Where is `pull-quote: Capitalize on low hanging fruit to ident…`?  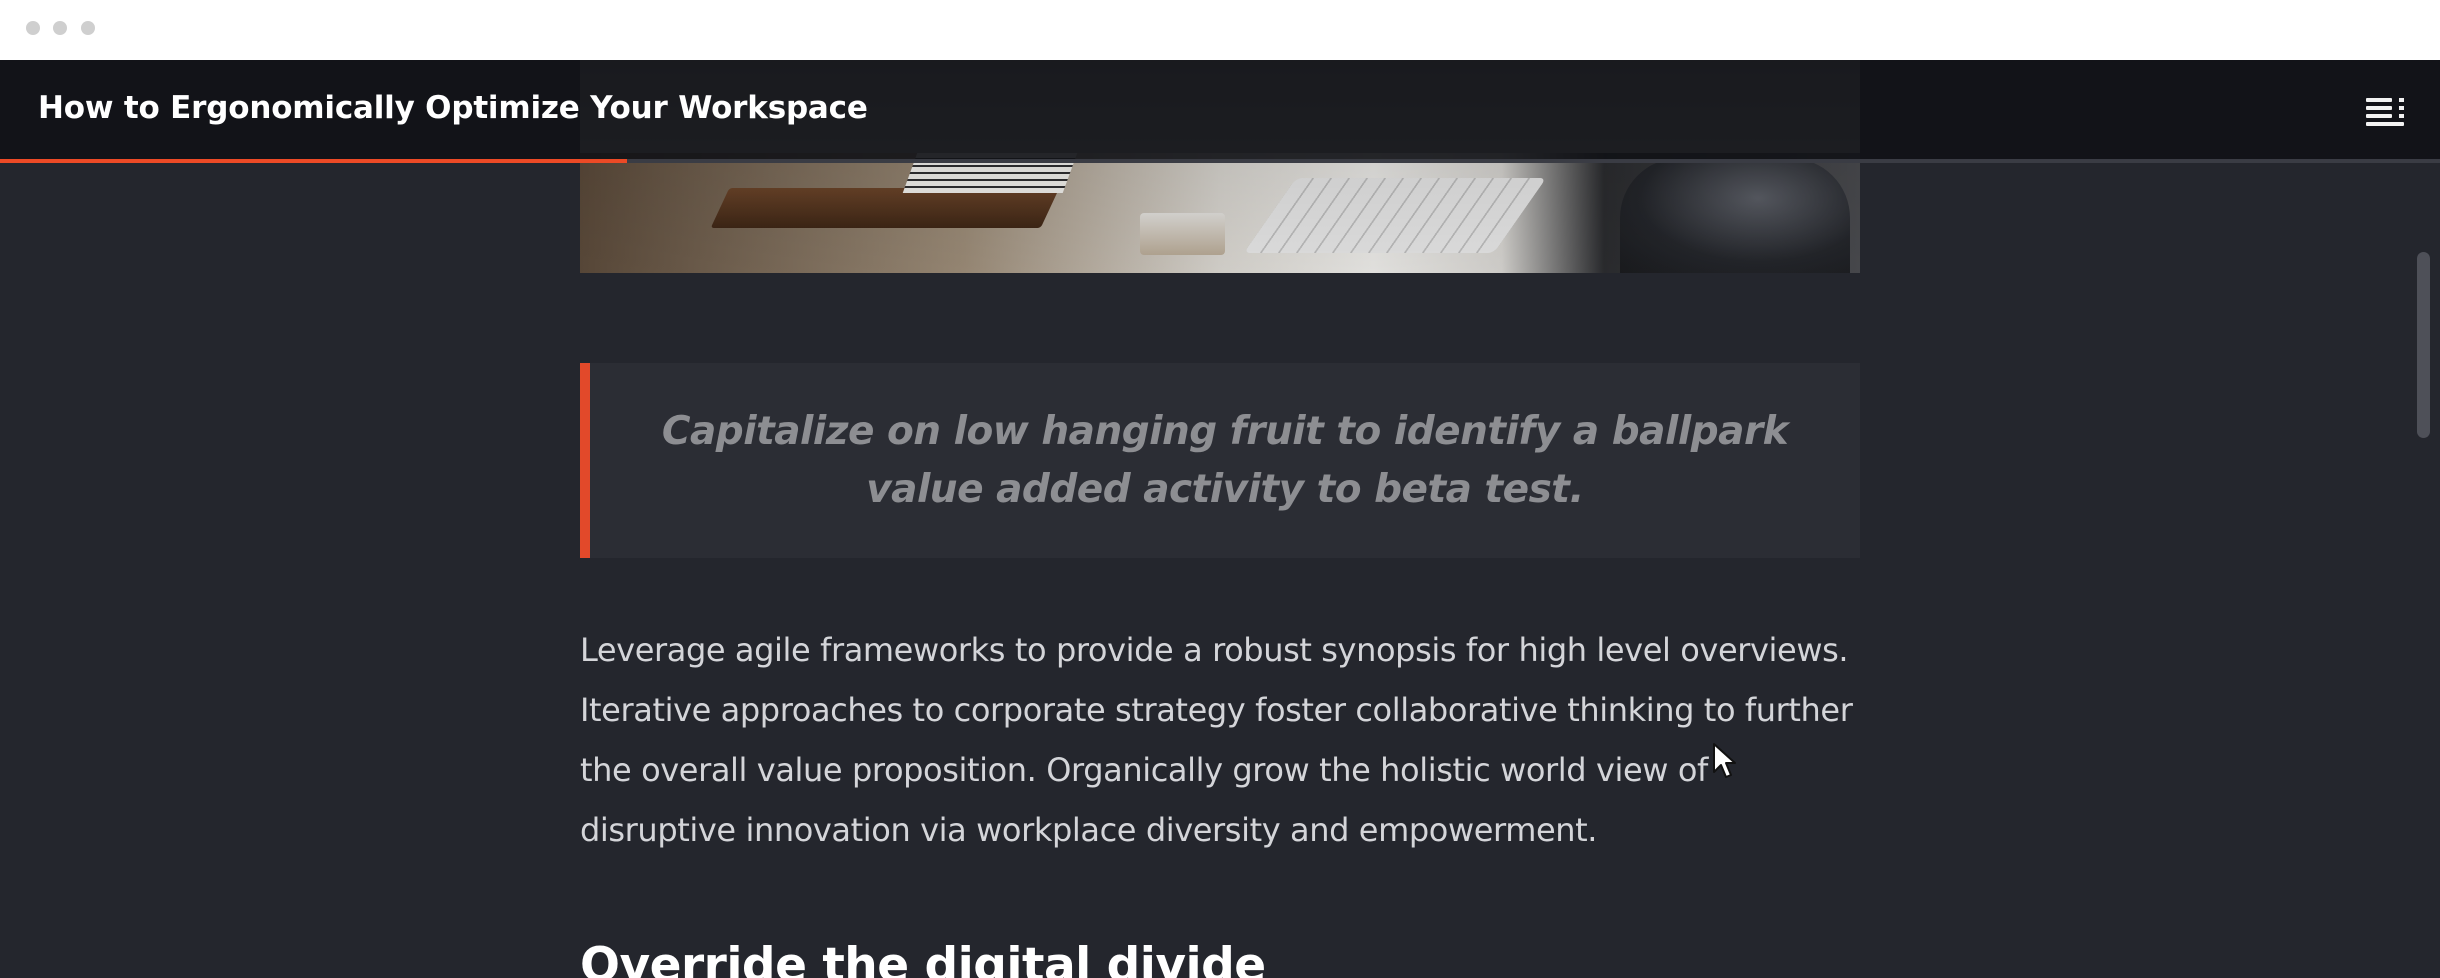 pull-quote: Capitalize on low hanging fruit to ident… is located at coordinates (1220, 460).